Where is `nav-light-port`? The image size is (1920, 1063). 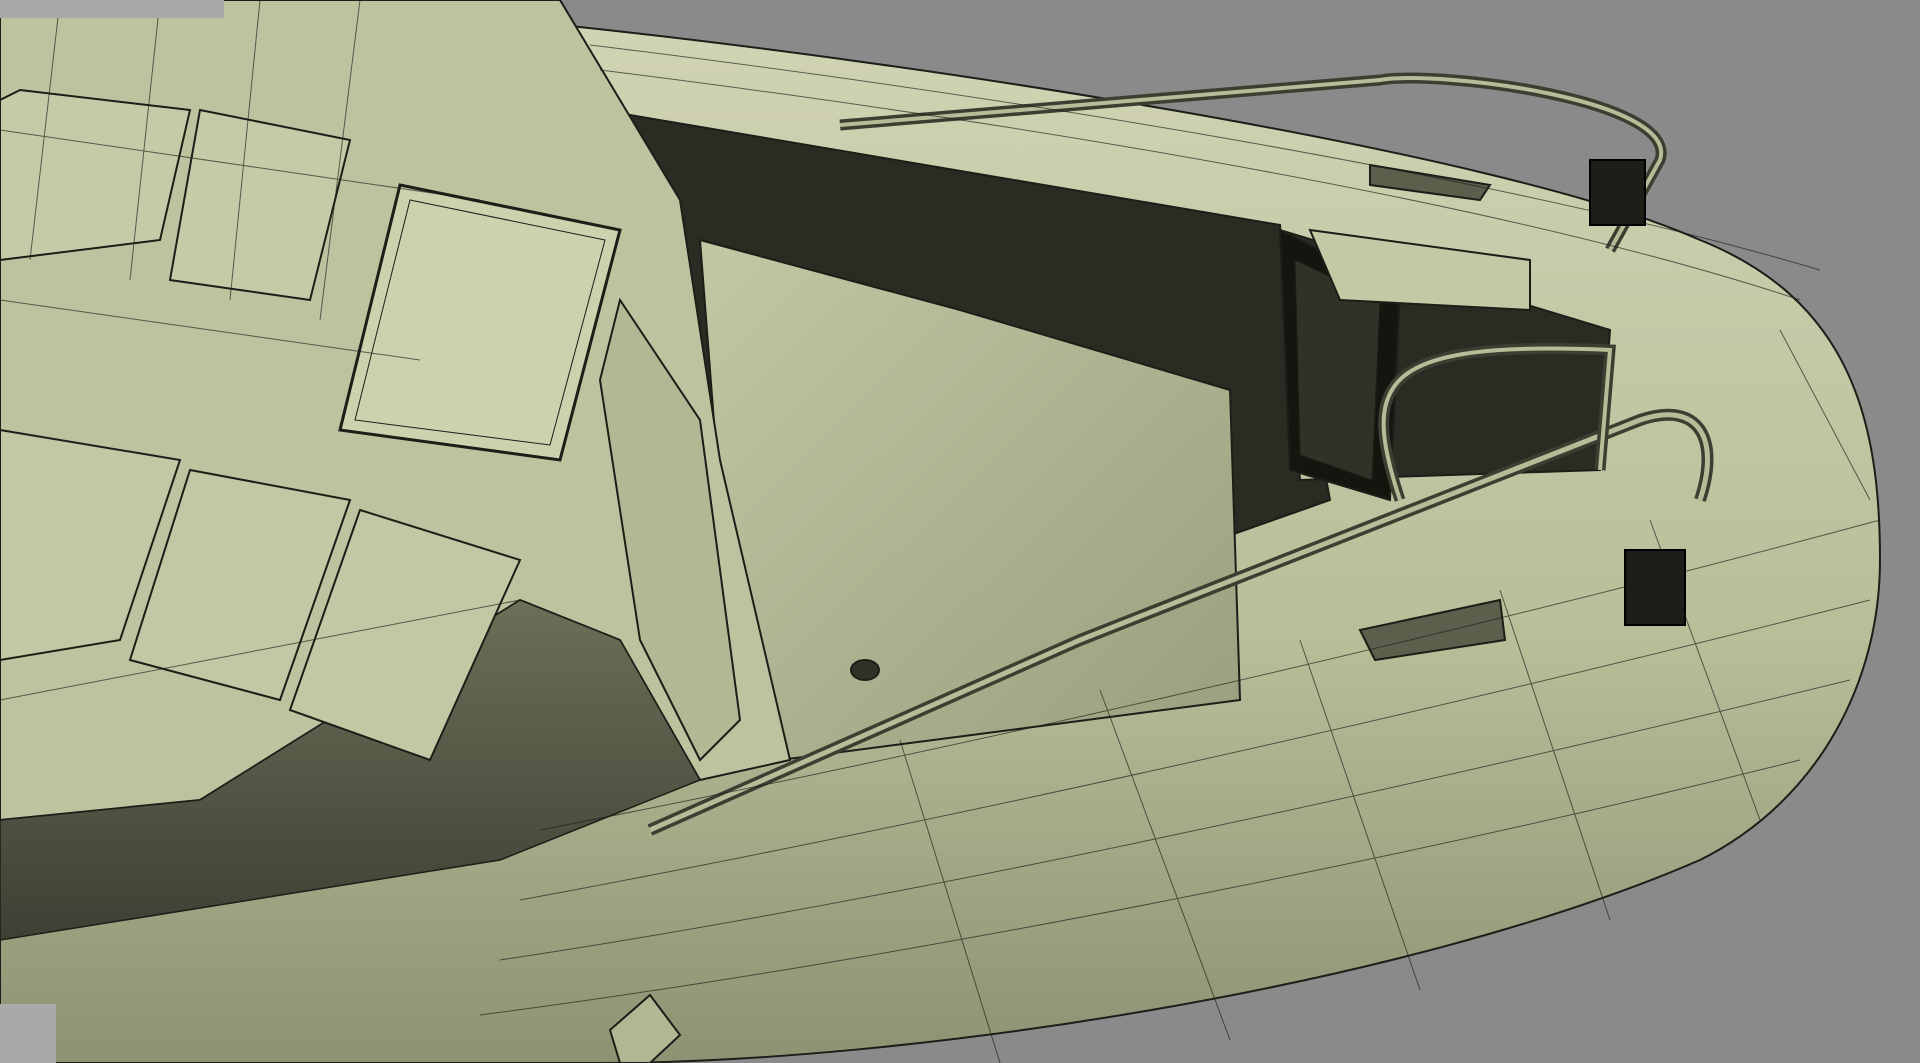 nav-light-port is located at coordinates (1617, 192).